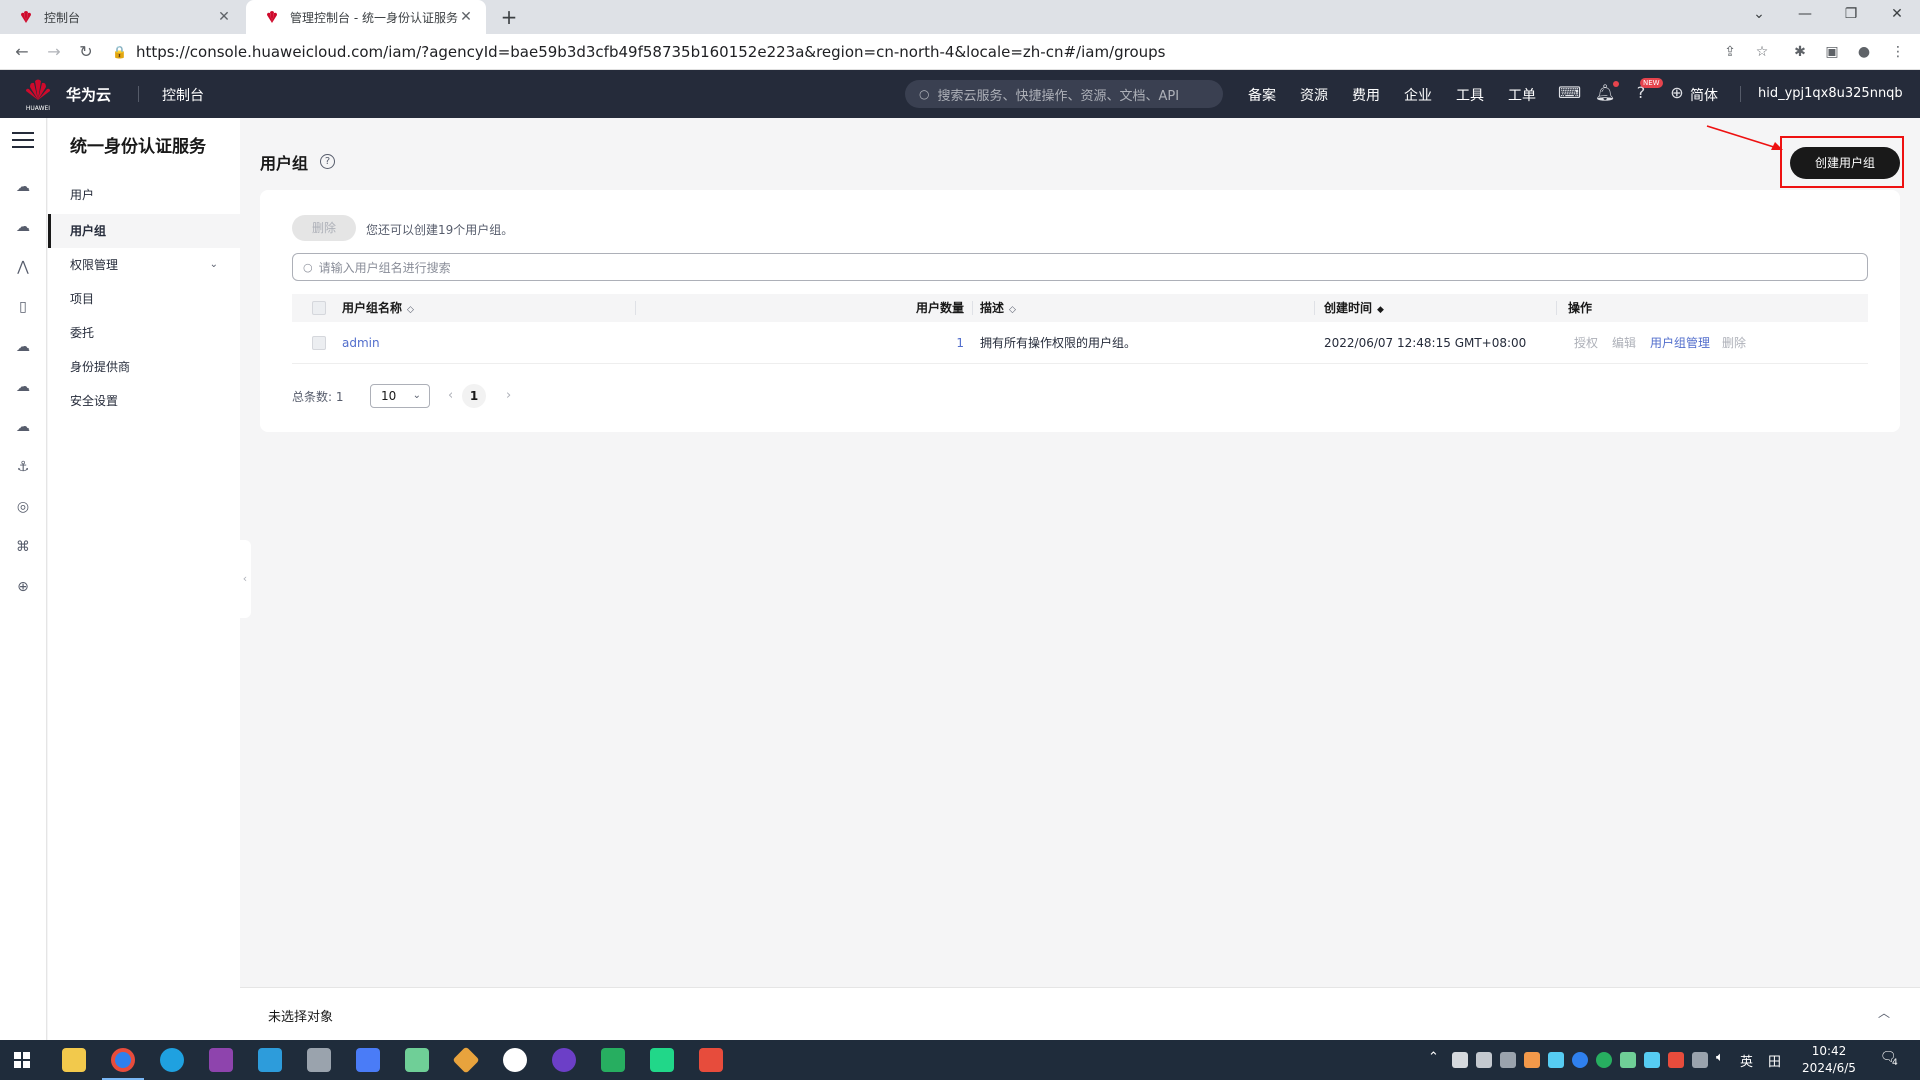 This screenshot has height=1080, width=1920. What do you see at coordinates (515, 1060) in the screenshot?
I see `writer-app-icon` at bounding box center [515, 1060].